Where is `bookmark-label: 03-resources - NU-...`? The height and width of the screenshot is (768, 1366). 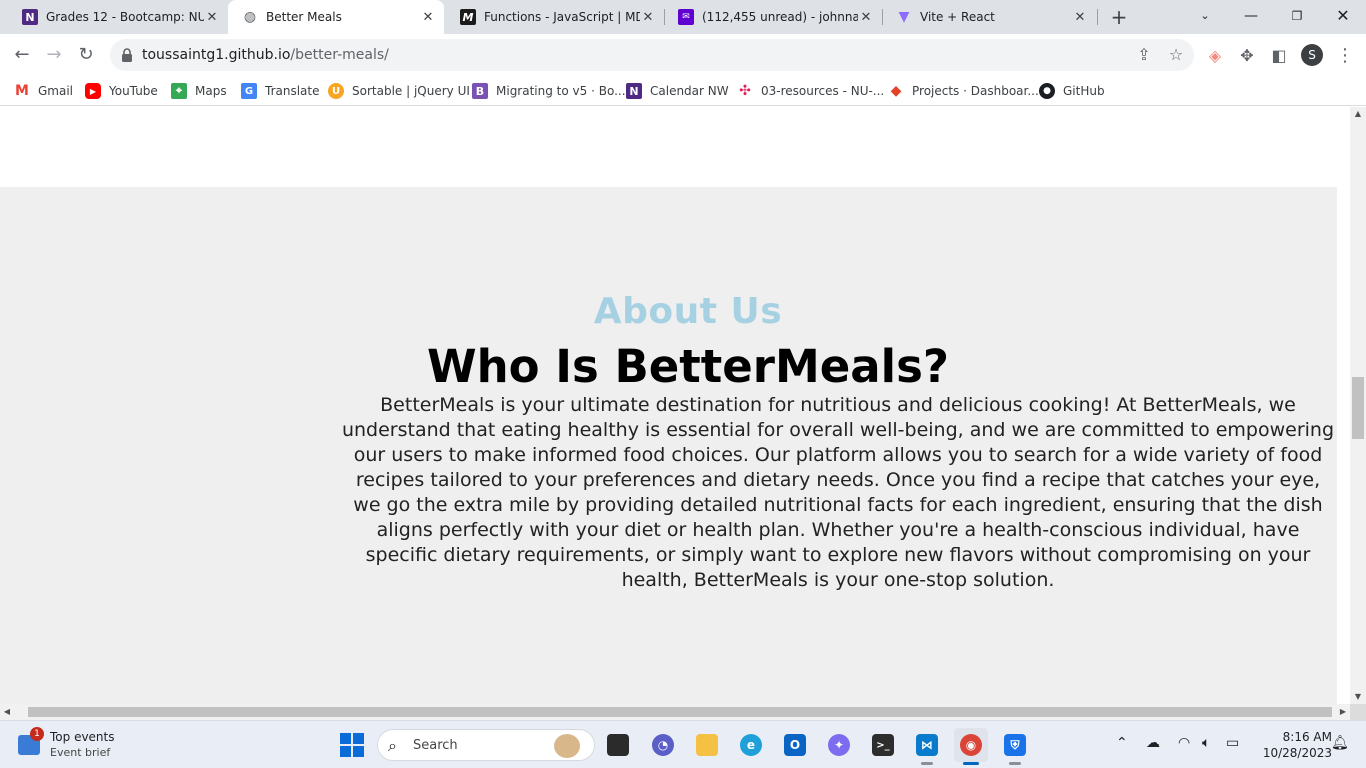 bookmark-label: 03-resources - NU-... is located at coordinates (823, 91).